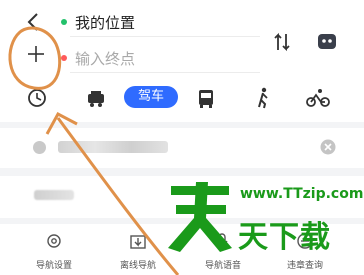 This screenshot has height=275, width=364. I want to click on watermark-text: 天下载, so click(284, 237).